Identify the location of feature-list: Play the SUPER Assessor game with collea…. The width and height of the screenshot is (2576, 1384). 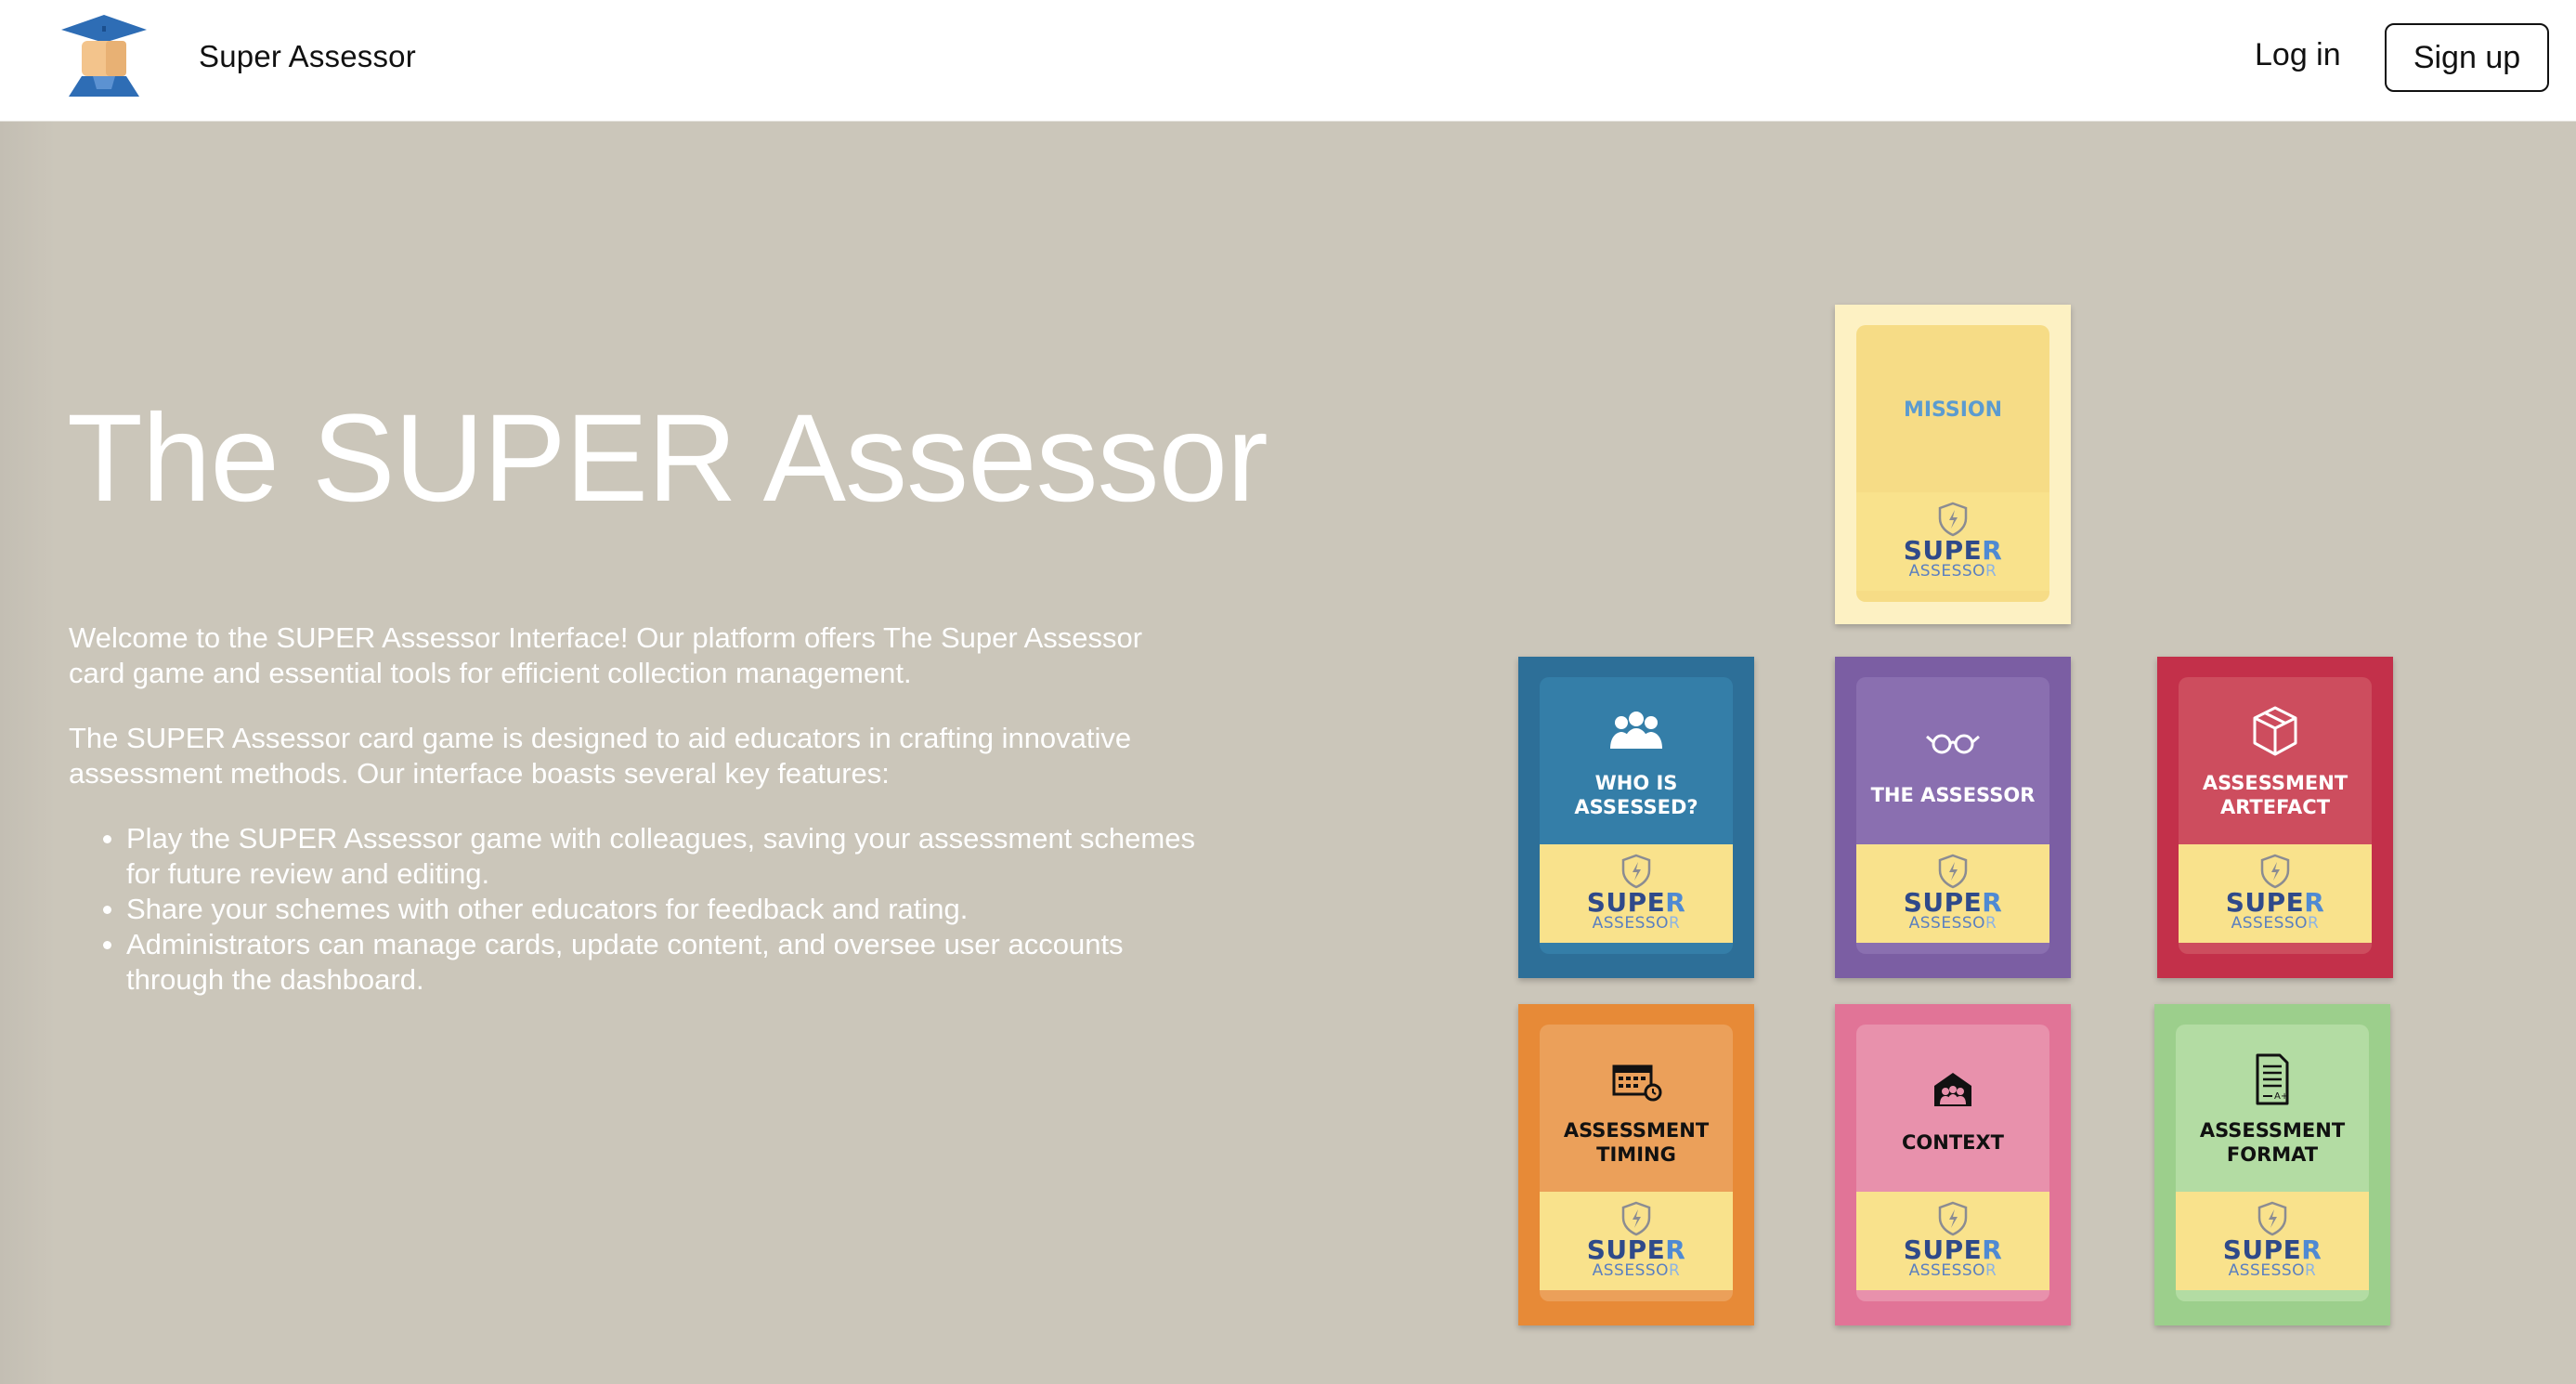
(653, 909).